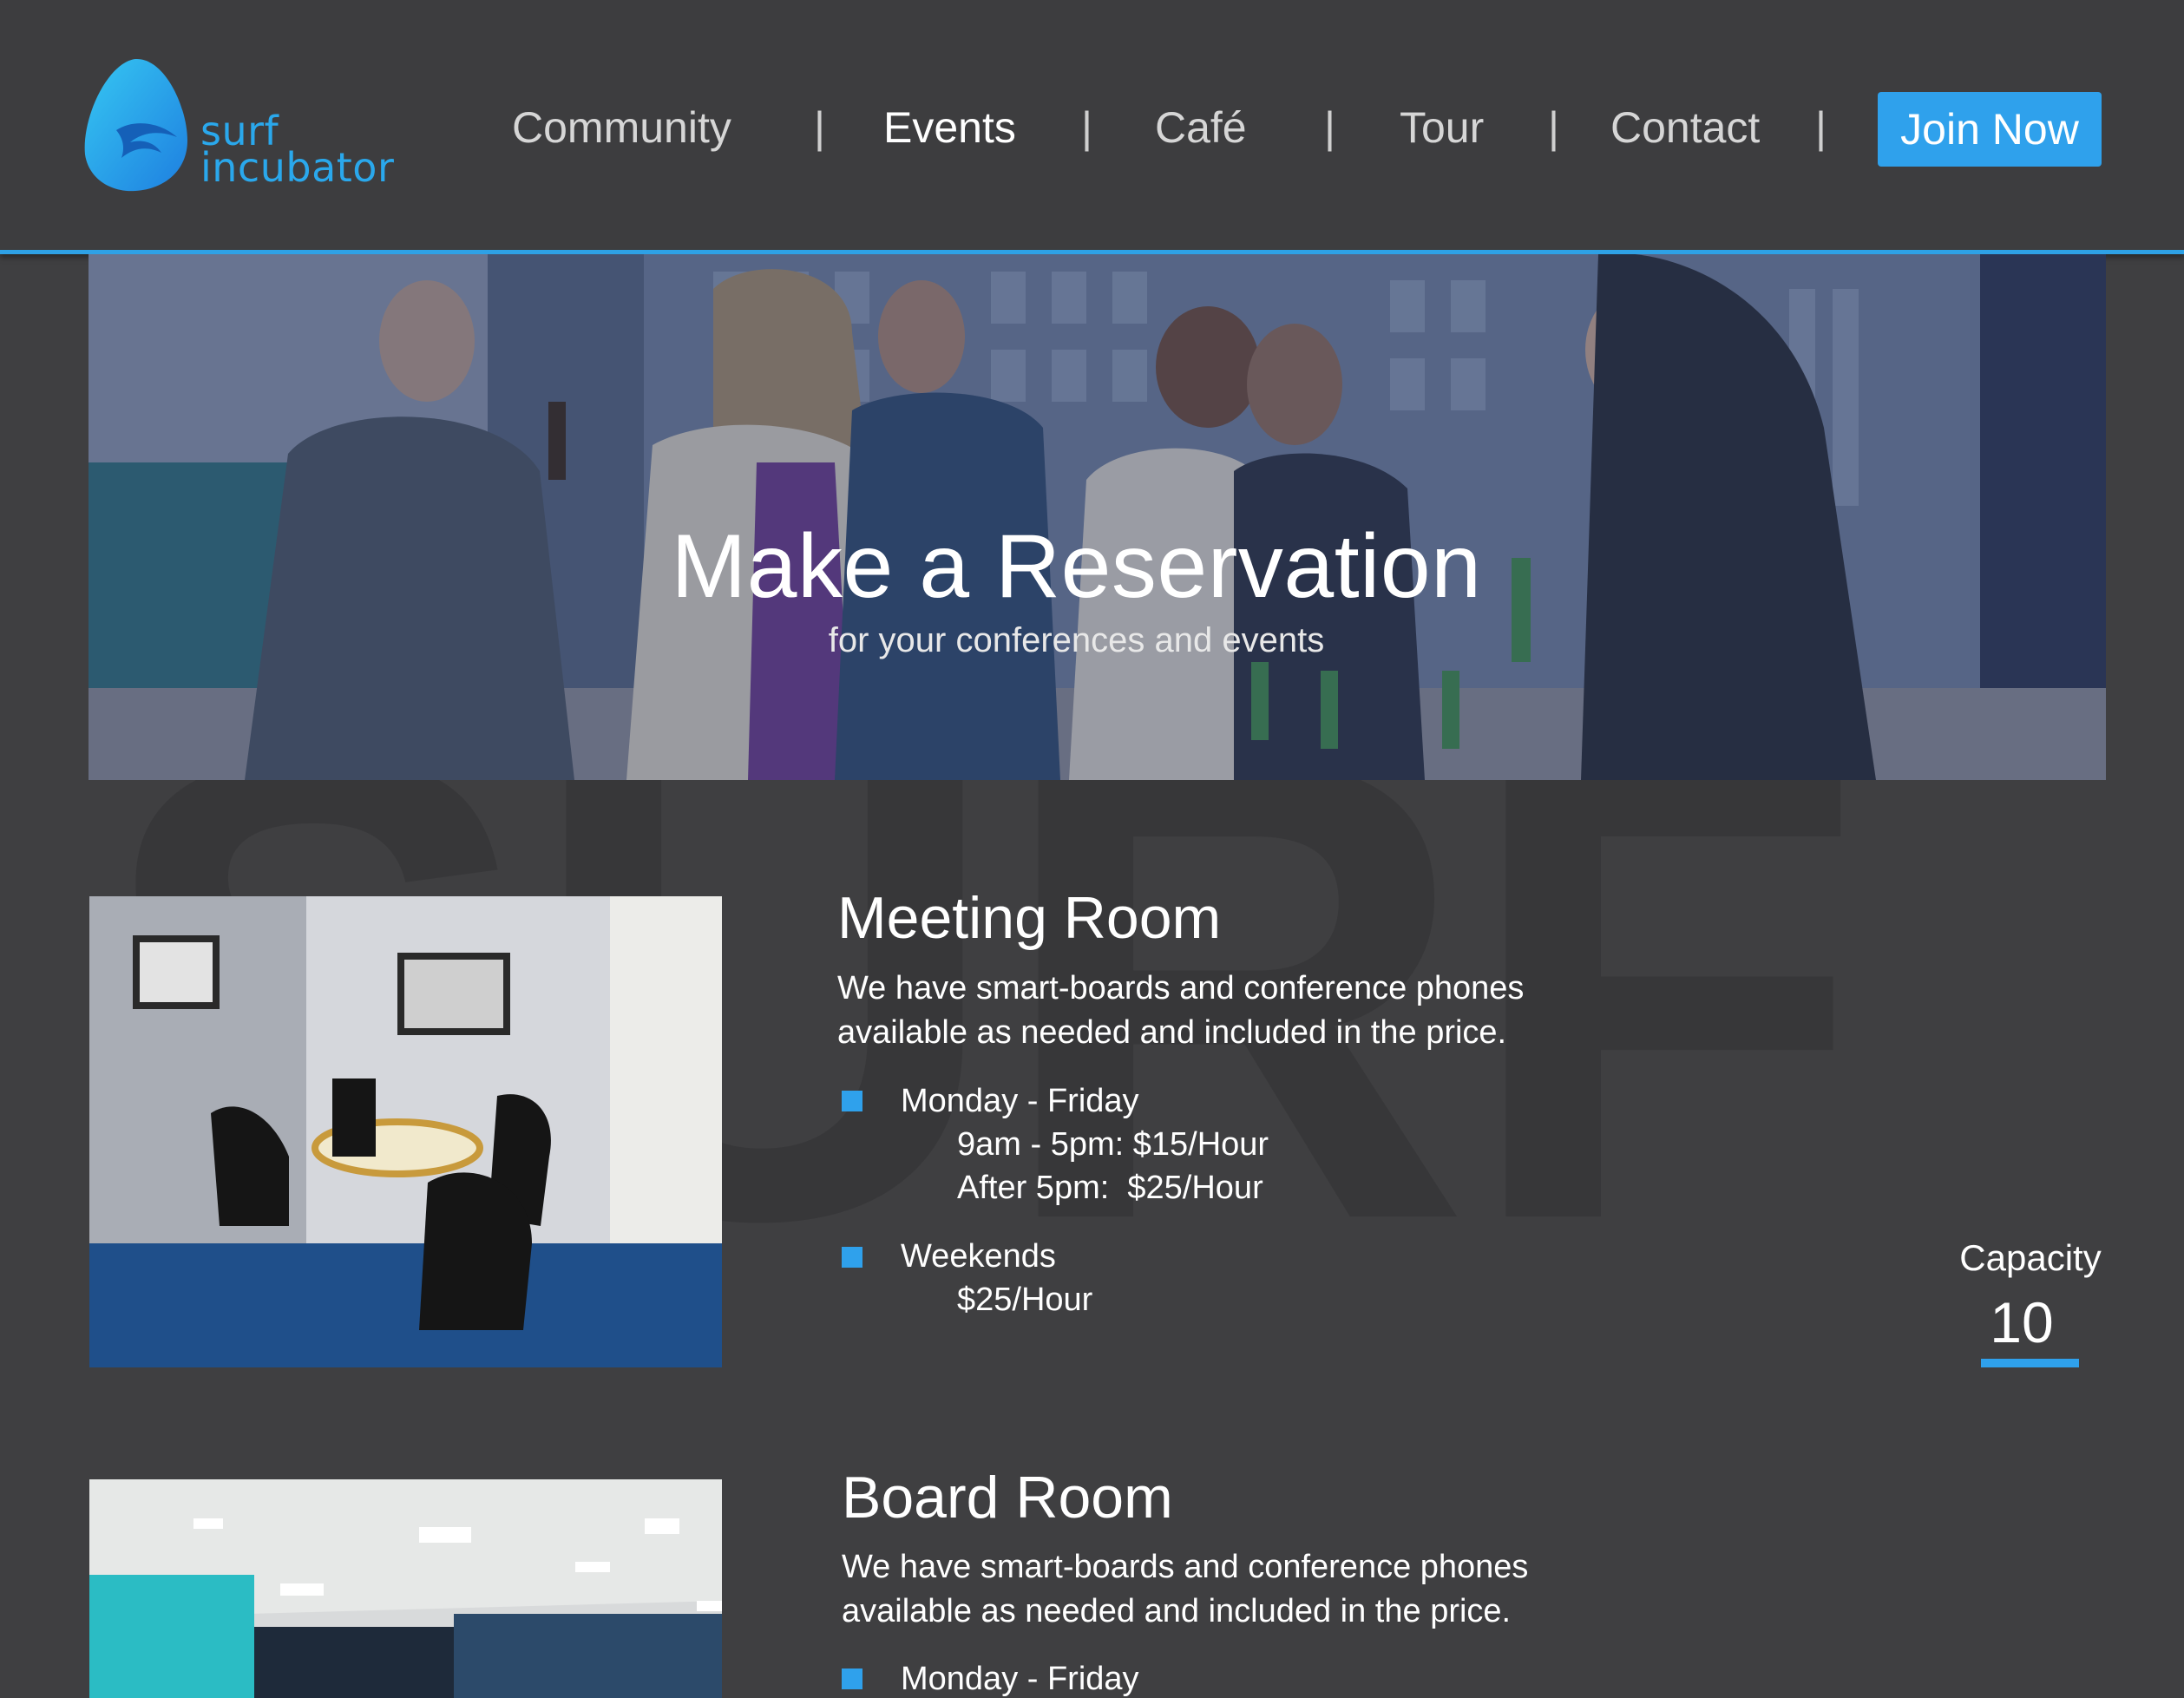 The width and height of the screenshot is (2184, 1698). I want to click on meeting-room-weekend-rate: $25/Hour, so click(1025, 1300).